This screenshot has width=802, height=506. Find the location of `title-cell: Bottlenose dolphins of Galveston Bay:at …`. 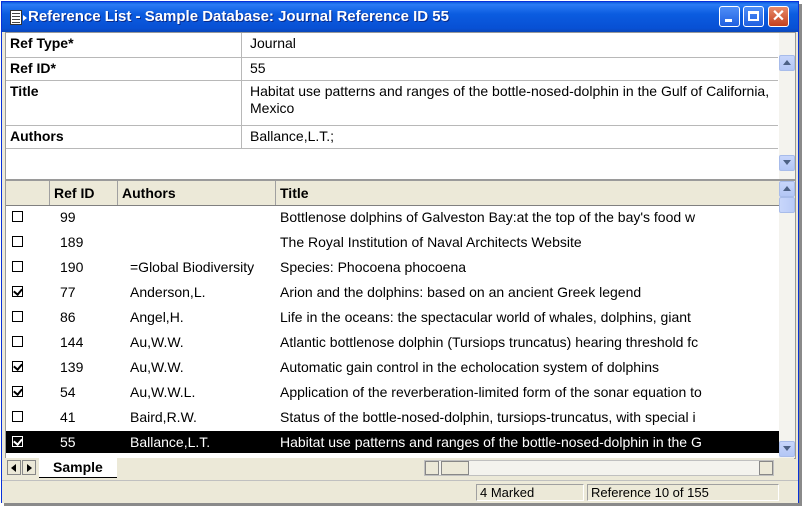

title-cell: Bottlenose dolphins of Galveston Bay:at … is located at coordinates (488, 217).